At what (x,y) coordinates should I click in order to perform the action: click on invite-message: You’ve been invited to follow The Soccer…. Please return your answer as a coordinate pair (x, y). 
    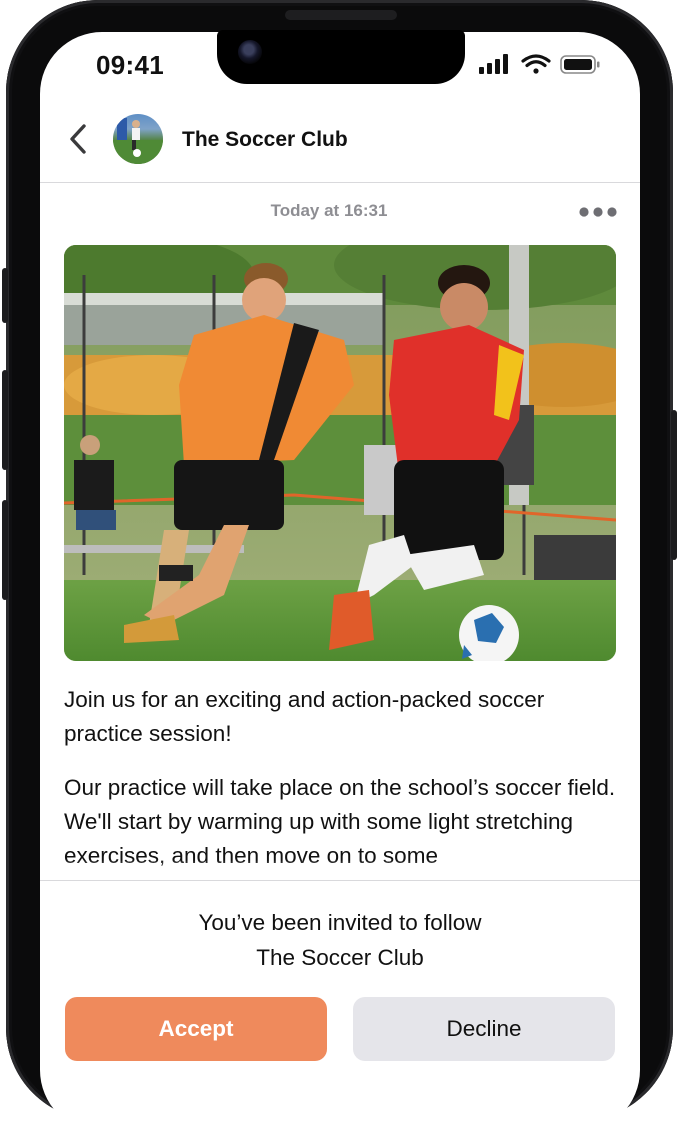
    Looking at the image, I should click on (340, 940).